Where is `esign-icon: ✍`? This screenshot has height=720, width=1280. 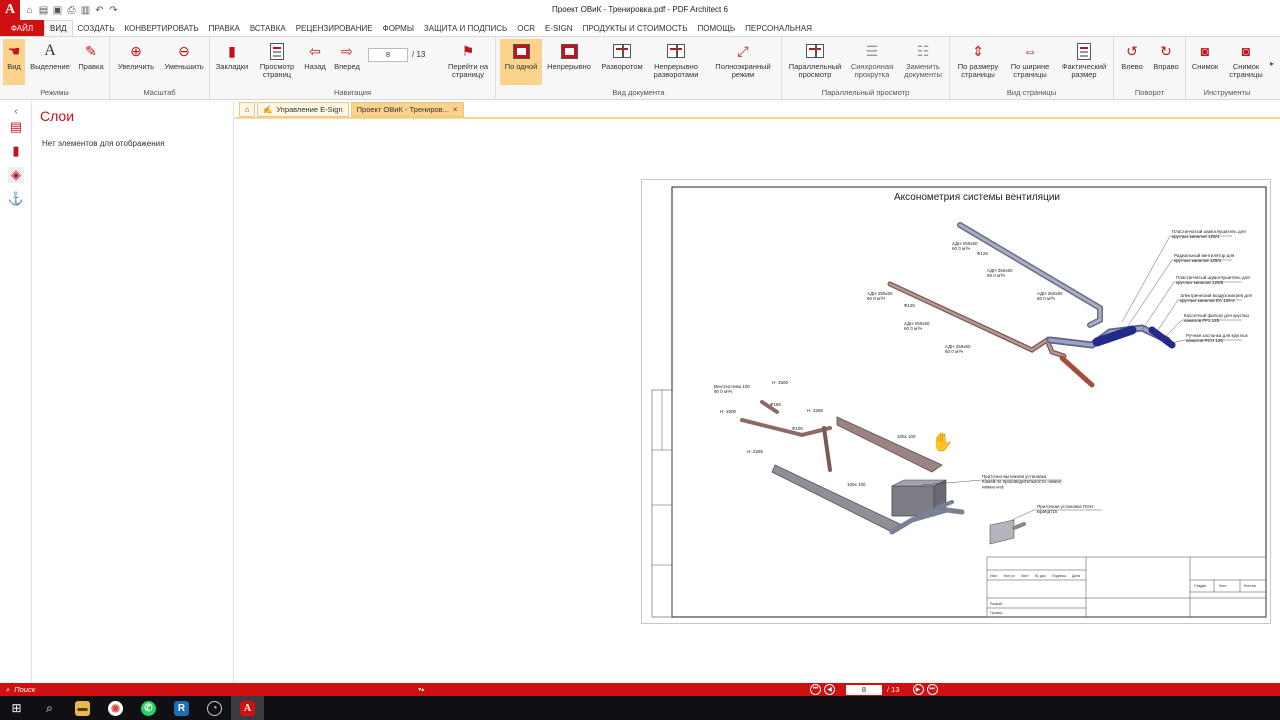
esign-icon: ✍ is located at coordinates (268, 109).